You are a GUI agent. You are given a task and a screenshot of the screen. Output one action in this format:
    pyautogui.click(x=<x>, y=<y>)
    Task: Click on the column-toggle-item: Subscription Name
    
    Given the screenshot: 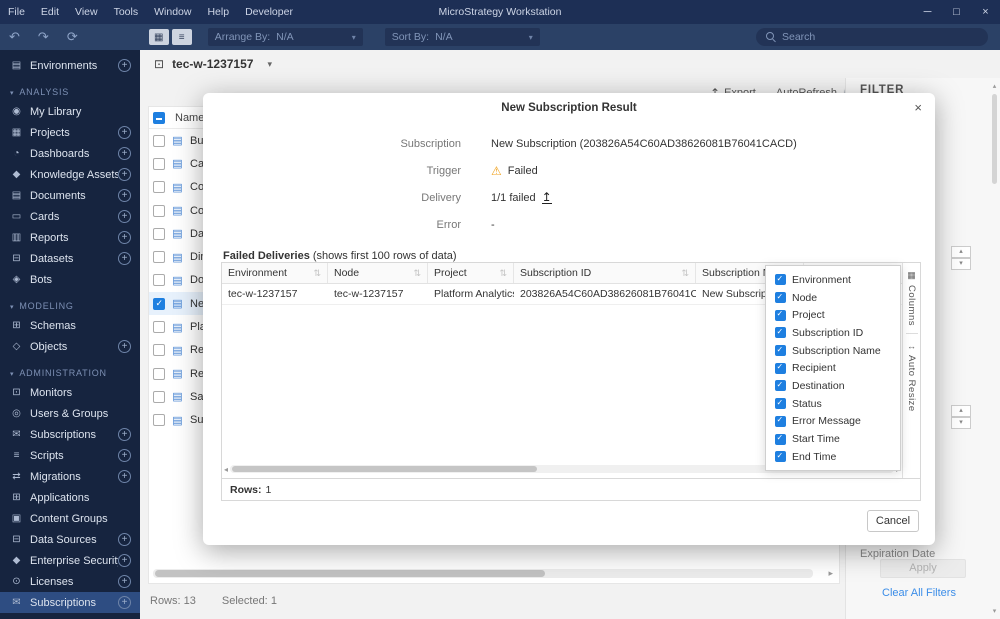 What is the action you would take?
    pyautogui.click(x=833, y=351)
    